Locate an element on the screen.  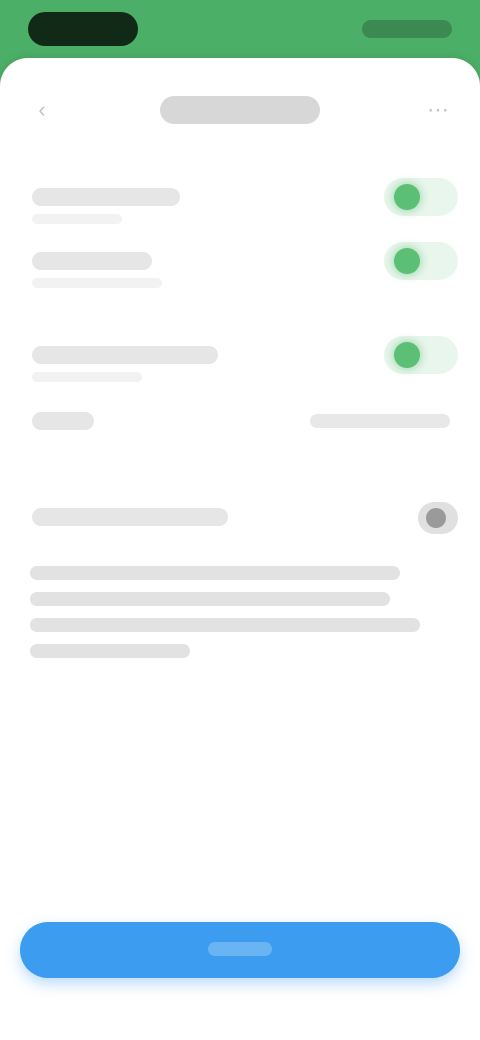
primary-action-label is located at coordinates (240, 949).